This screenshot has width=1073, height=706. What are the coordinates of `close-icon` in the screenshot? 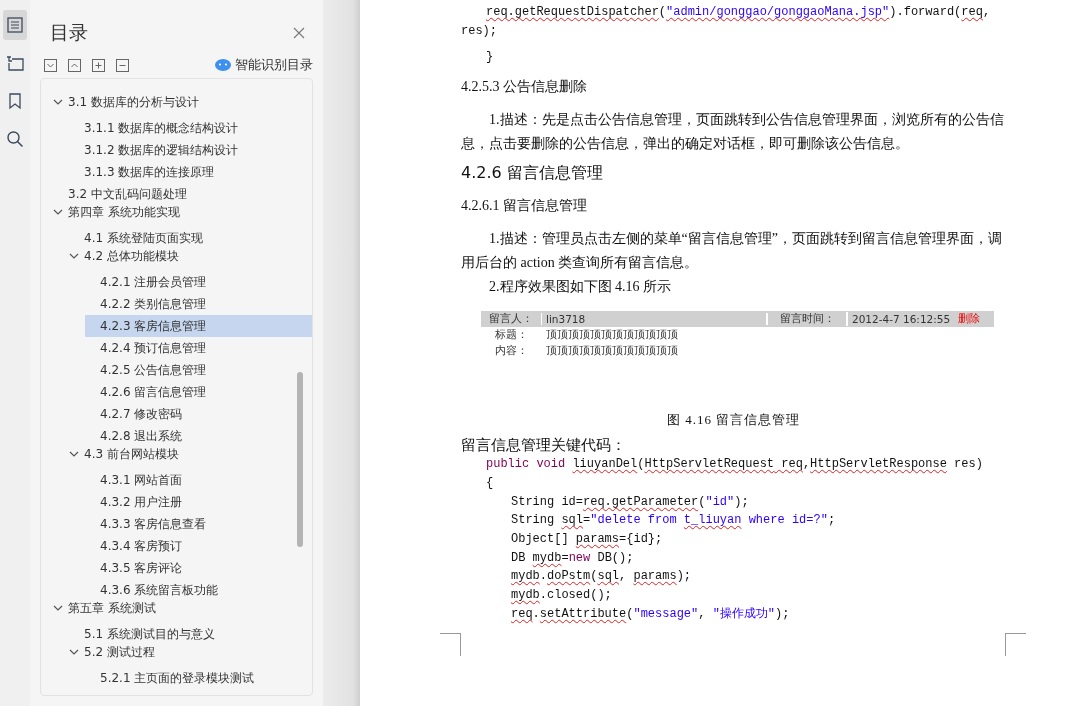 It's located at (299, 33).